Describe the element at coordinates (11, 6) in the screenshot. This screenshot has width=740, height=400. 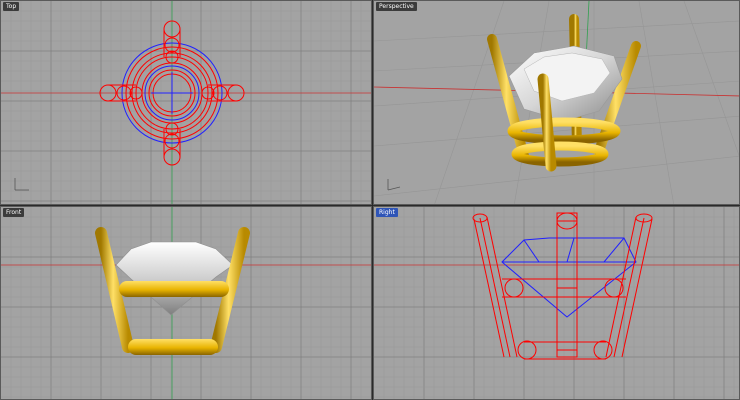
I see `viewport-label-top: Top` at that location.